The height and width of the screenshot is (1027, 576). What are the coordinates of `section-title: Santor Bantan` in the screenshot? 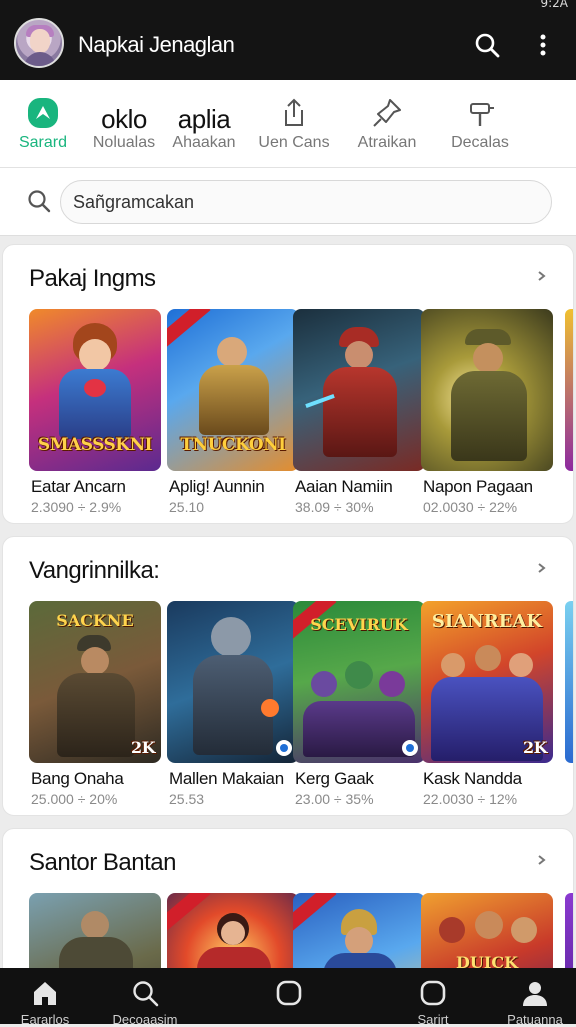 It's located at (102, 862).